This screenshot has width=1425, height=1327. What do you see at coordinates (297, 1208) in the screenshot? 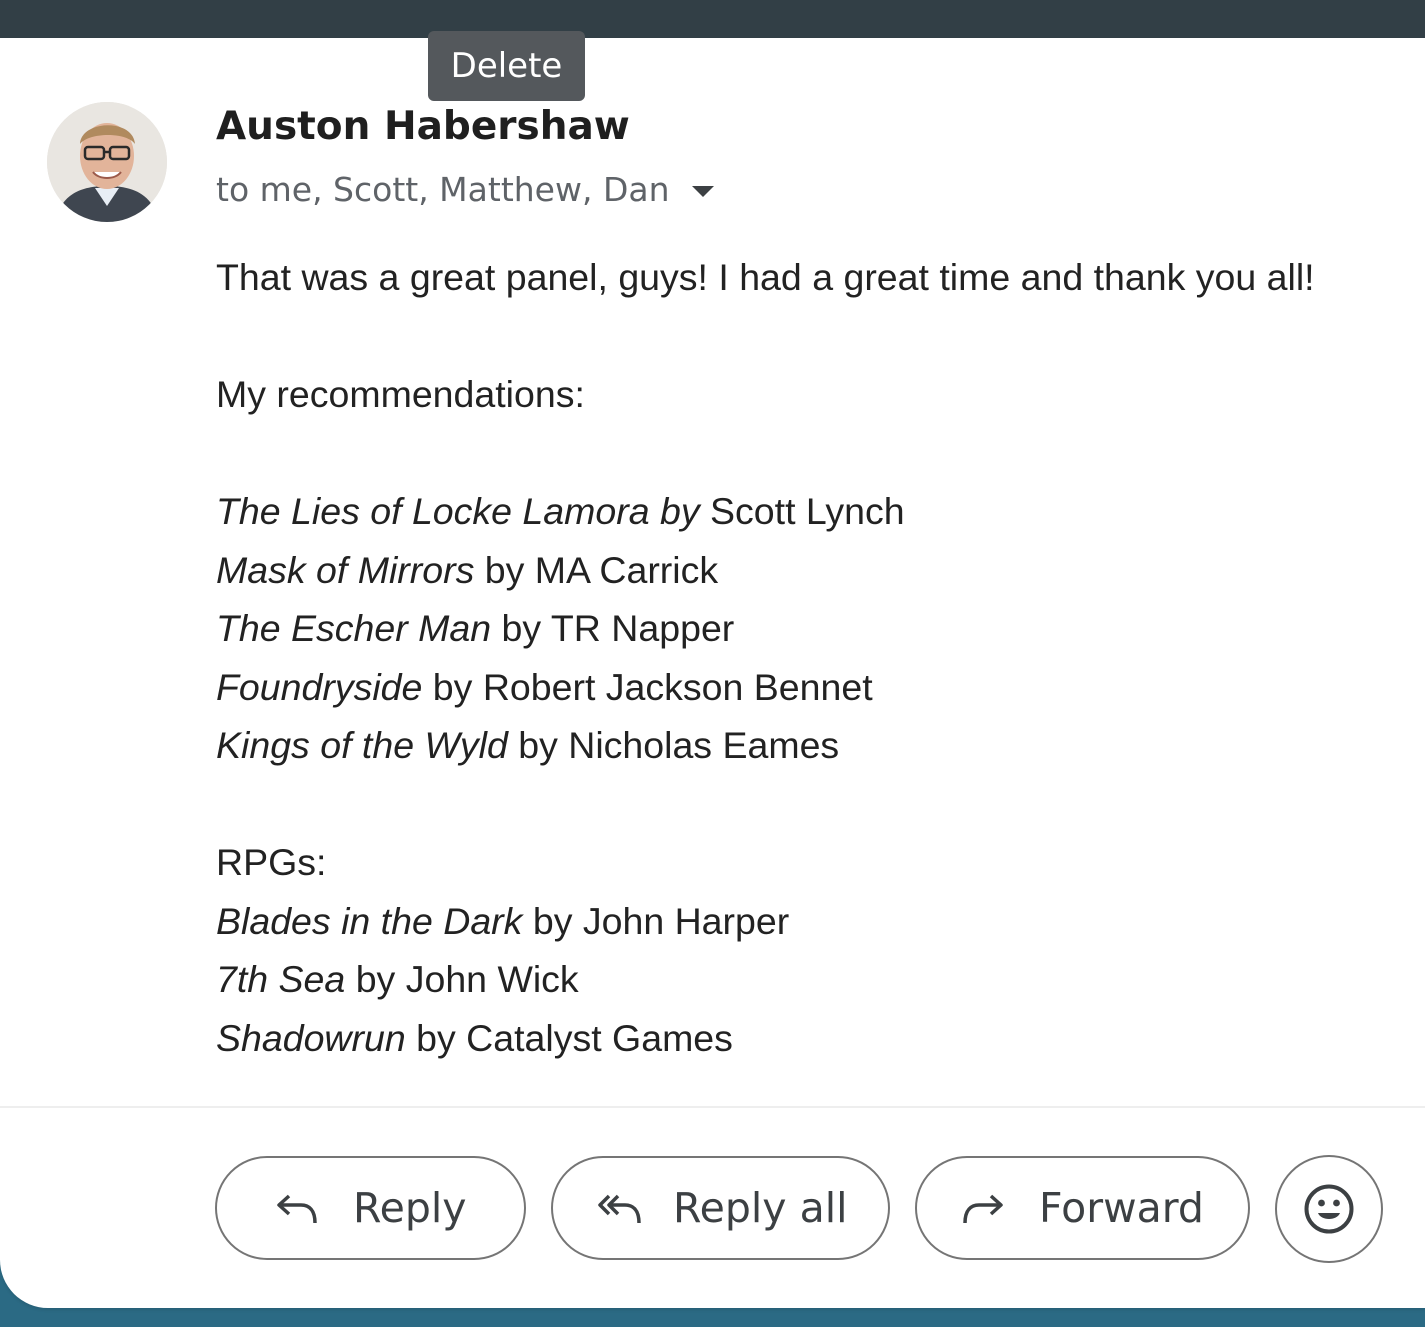
I see `reply-arrow-icon` at bounding box center [297, 1208].